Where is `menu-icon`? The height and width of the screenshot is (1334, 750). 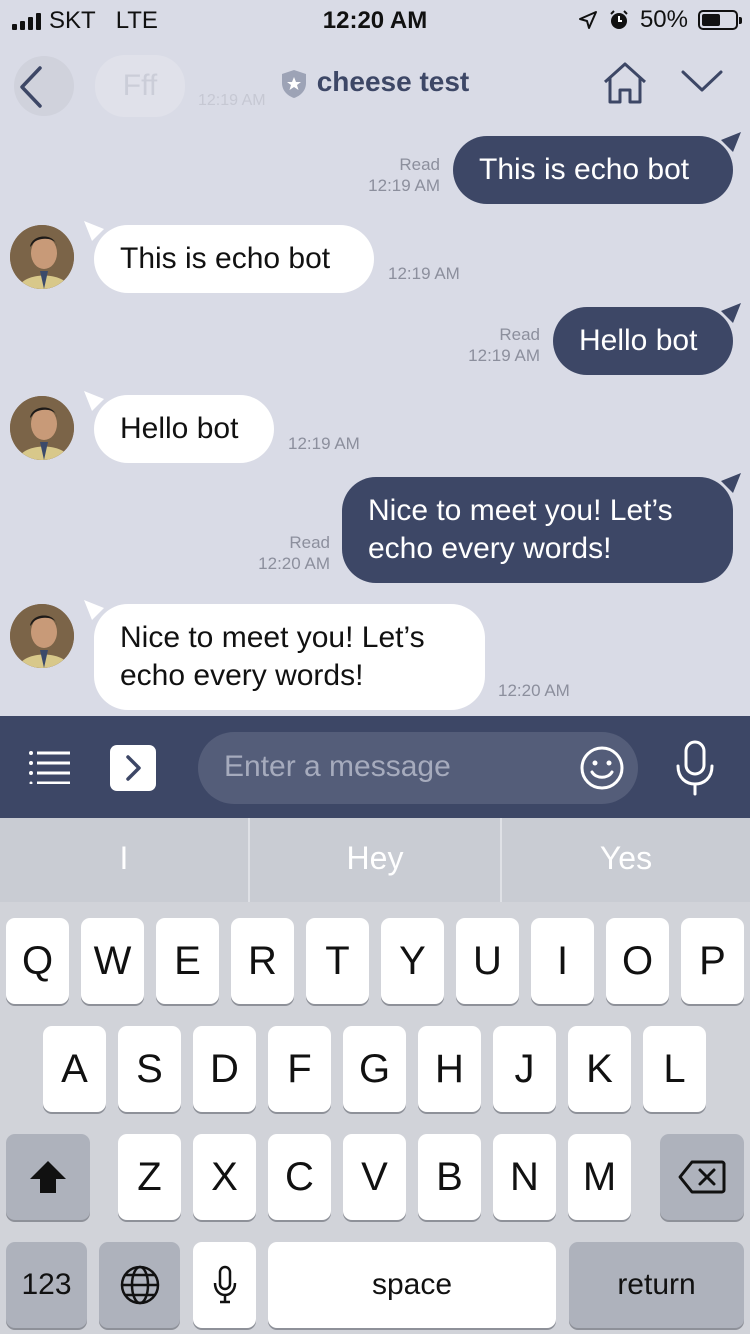 menu-icon is located at coordinates (50, 767).